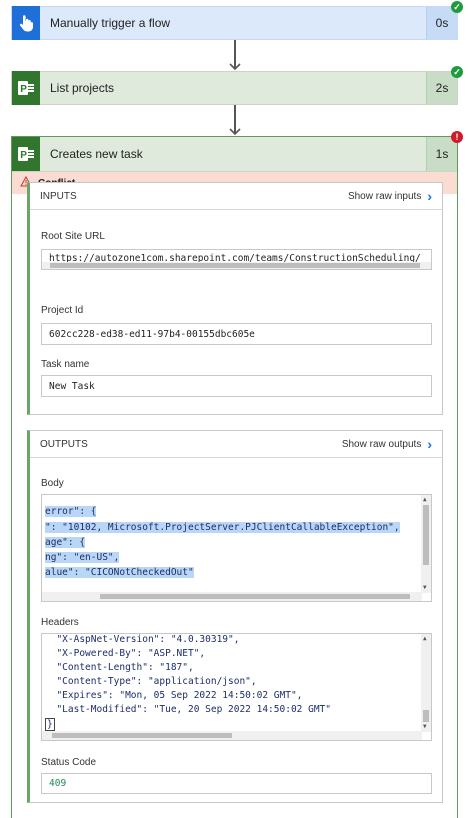  What do you see at coordinates (236, 196) in the screenshot?
I see `inputs-header: INPUTS Show raw inputs ›` at bounding box center [236, 196].